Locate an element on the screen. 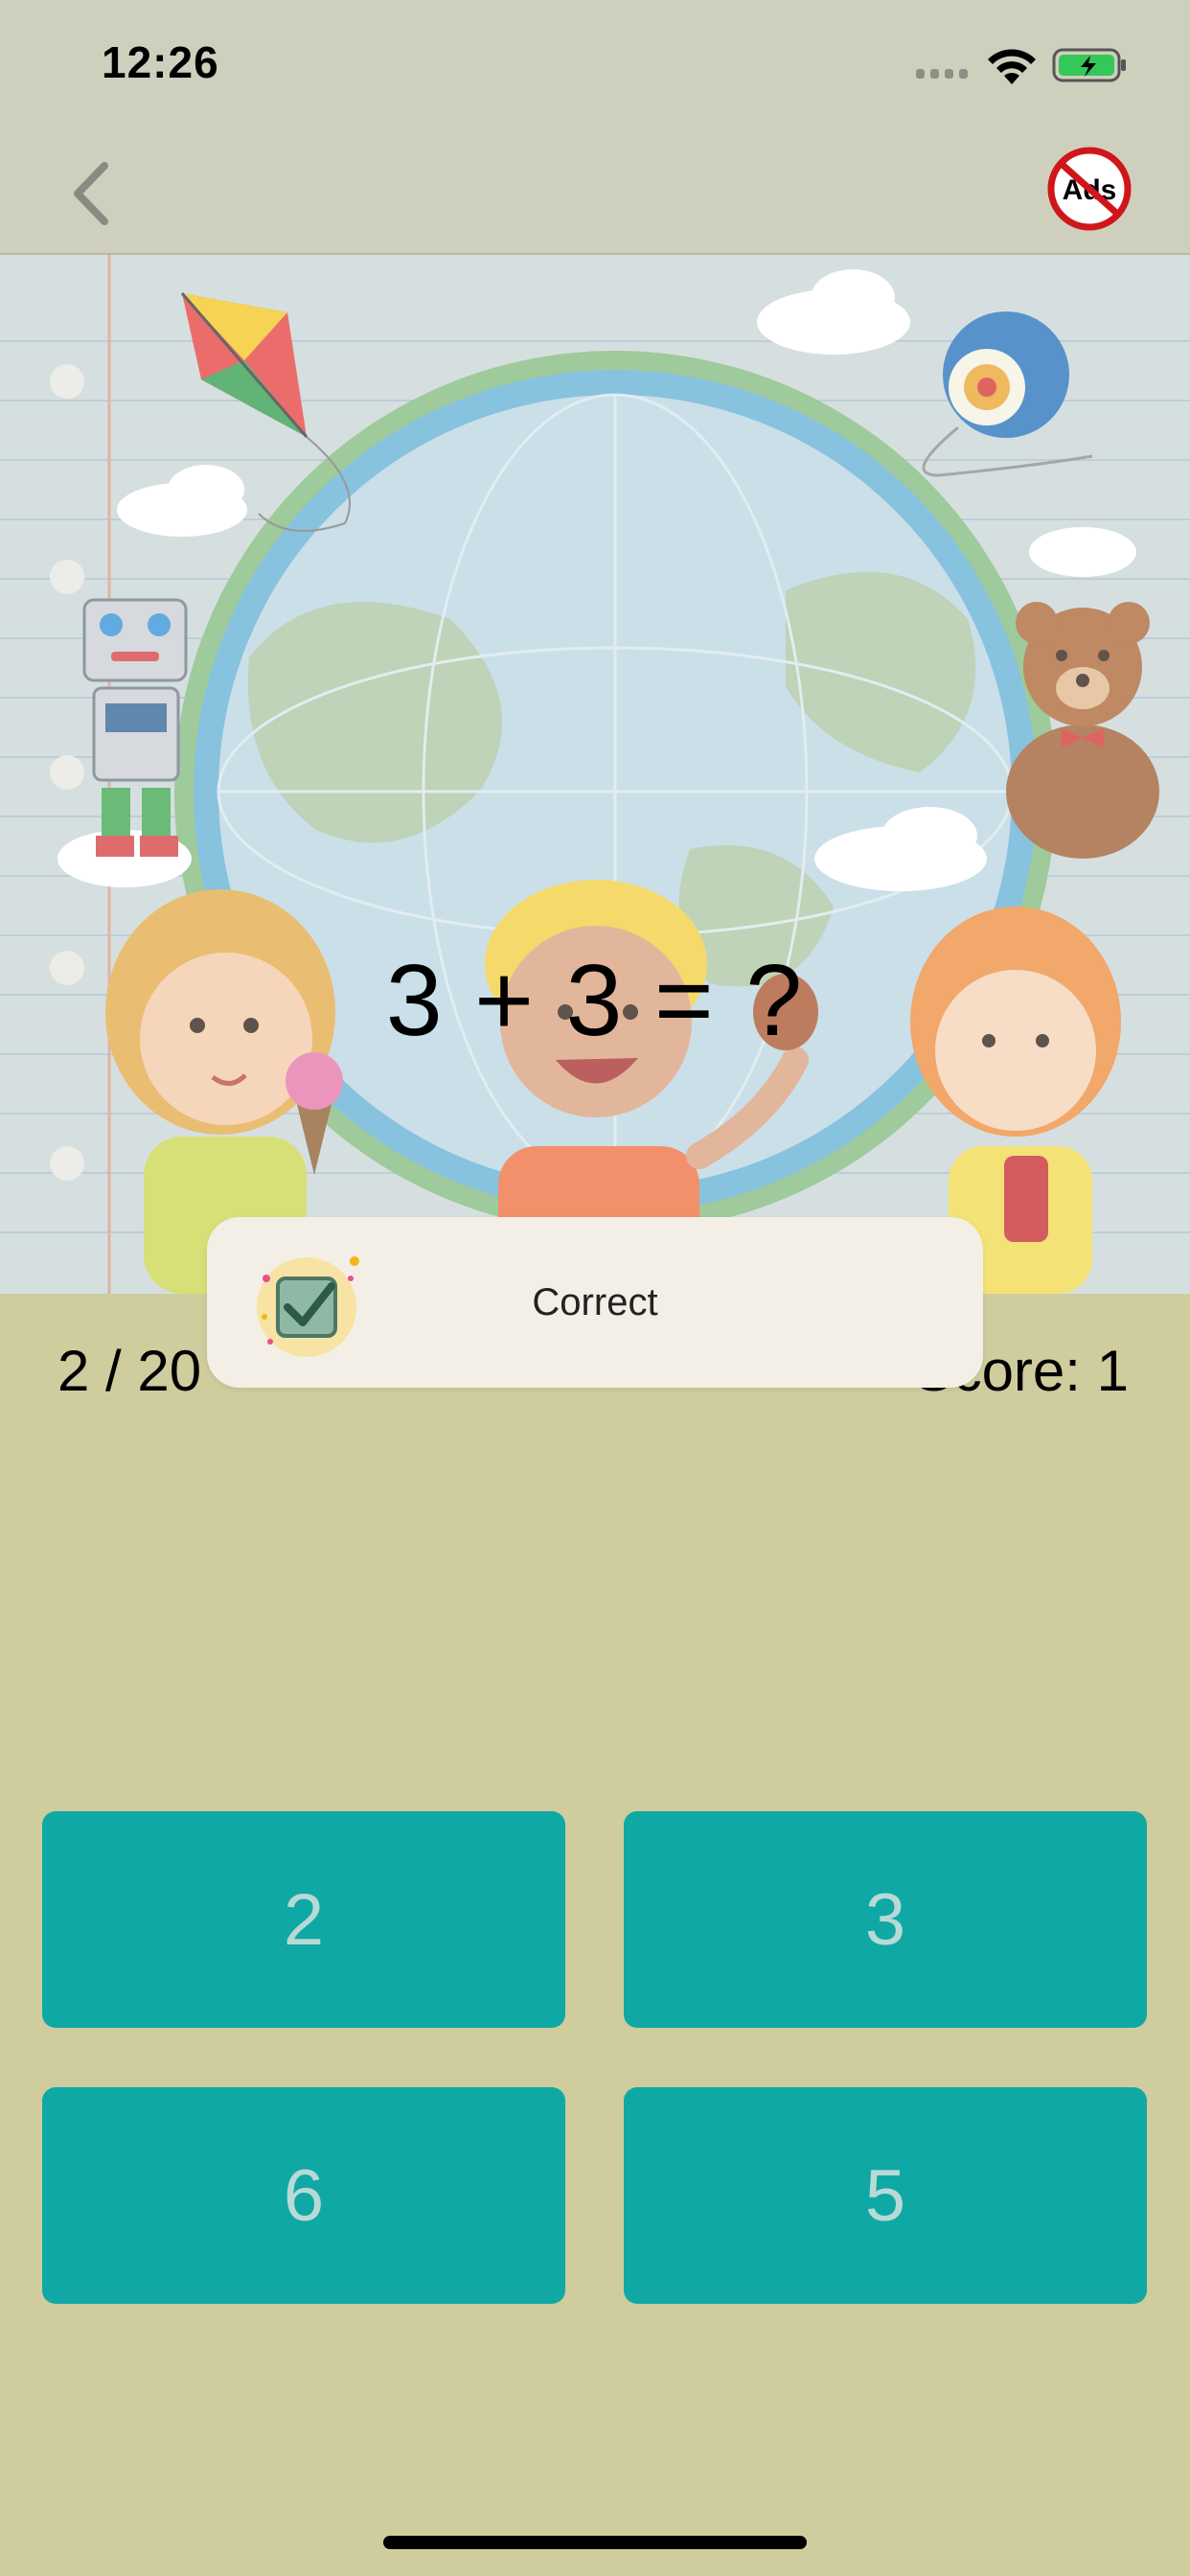  no-ads-icon: Ads is located at coordinates (1090, 189).